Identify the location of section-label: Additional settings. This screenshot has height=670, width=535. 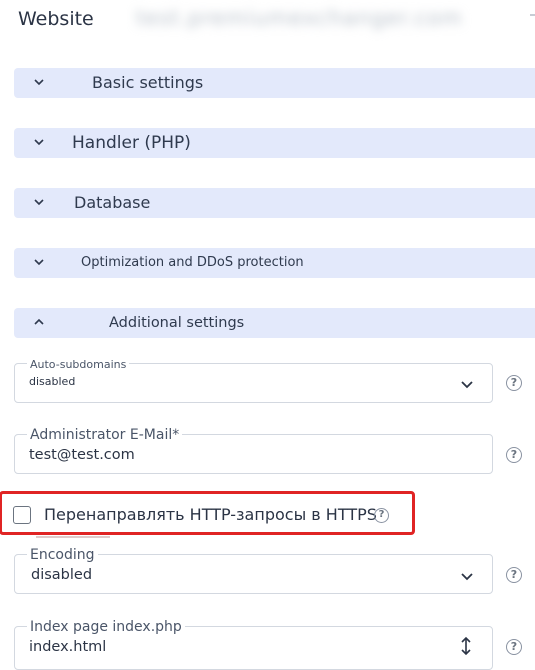
(177, 323).